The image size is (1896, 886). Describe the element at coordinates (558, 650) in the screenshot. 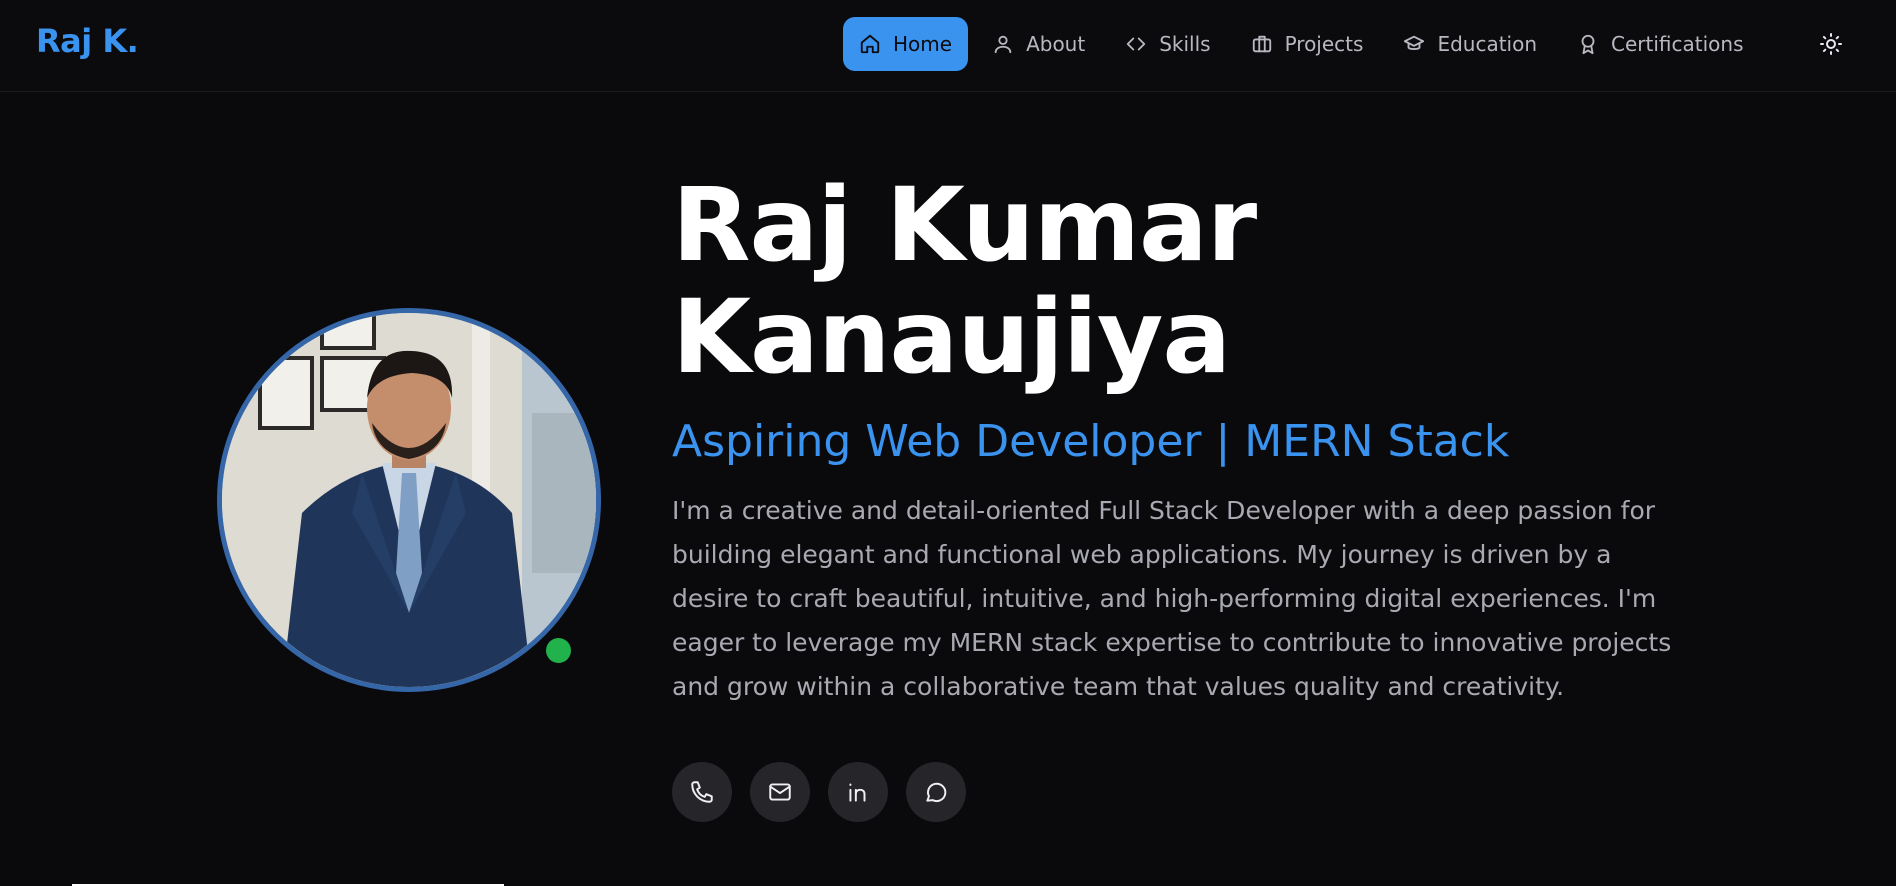

I see `online-status-dot` at that location.